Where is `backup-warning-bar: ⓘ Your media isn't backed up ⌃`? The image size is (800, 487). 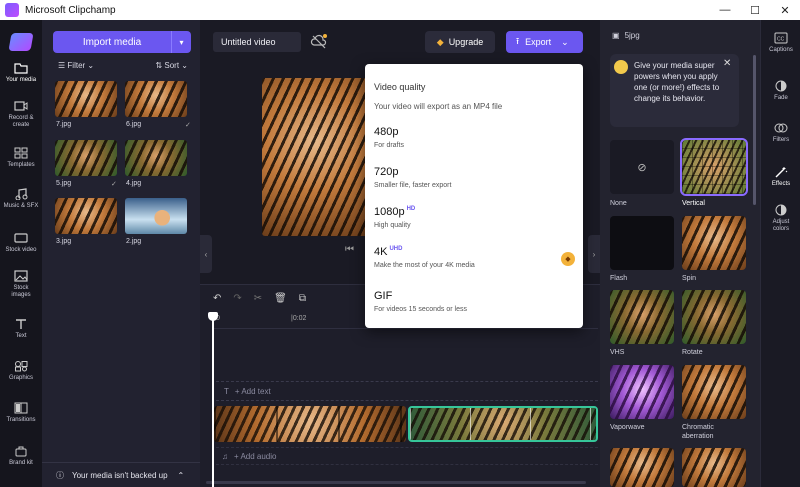
backup-warning-bar: ⓘ Your media isn't backed up ⌃ is located at coordinates (121, 474).